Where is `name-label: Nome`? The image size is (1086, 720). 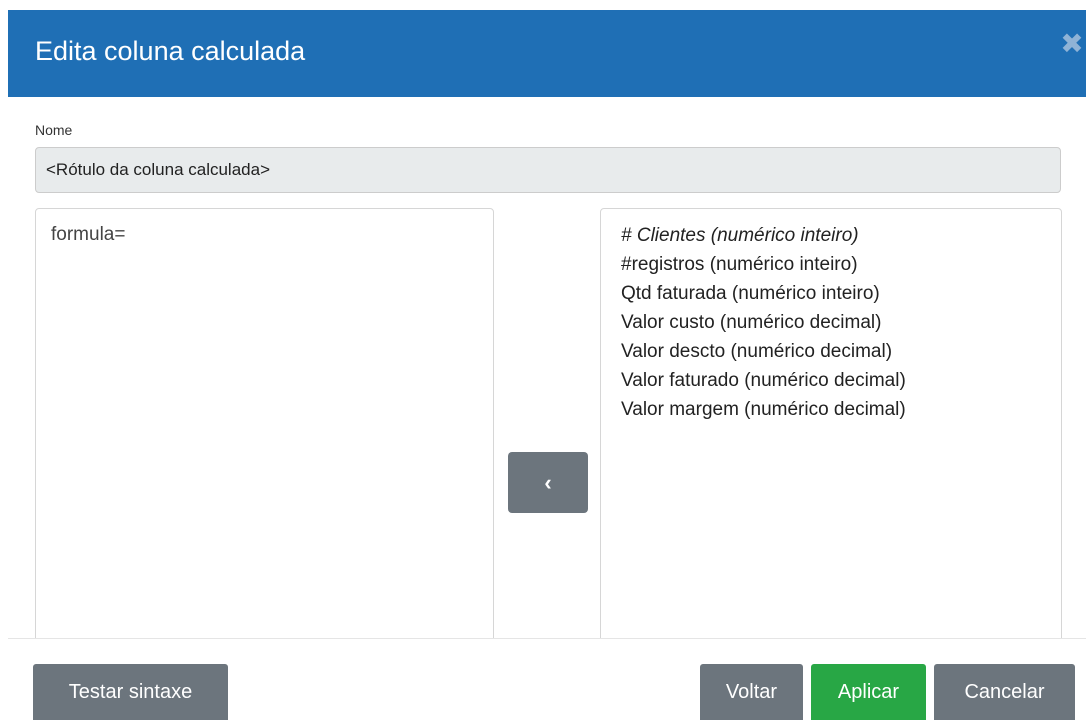
name-label: Nome is located at coordinates (54, 130).